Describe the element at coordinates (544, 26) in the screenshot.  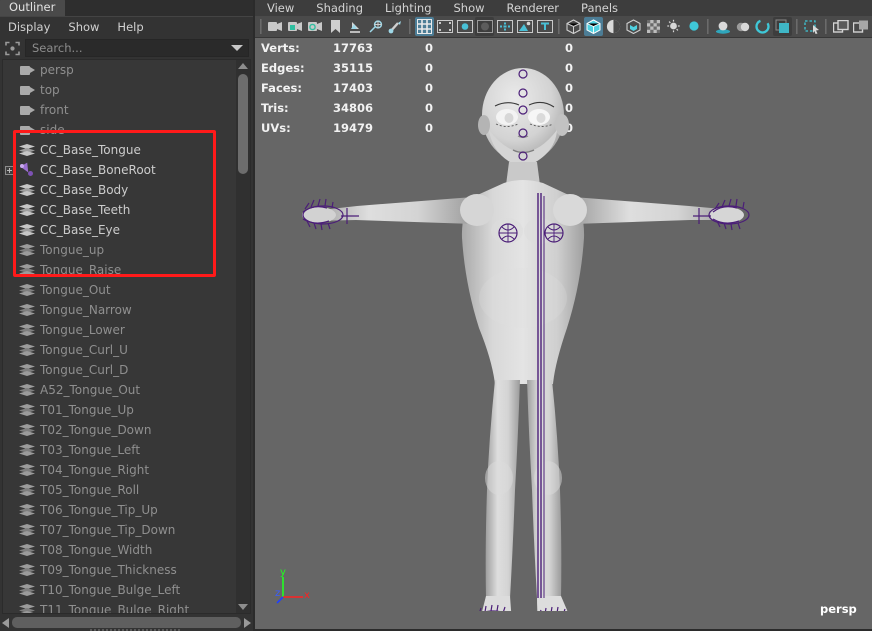
I see `text-display-icon` at that location.